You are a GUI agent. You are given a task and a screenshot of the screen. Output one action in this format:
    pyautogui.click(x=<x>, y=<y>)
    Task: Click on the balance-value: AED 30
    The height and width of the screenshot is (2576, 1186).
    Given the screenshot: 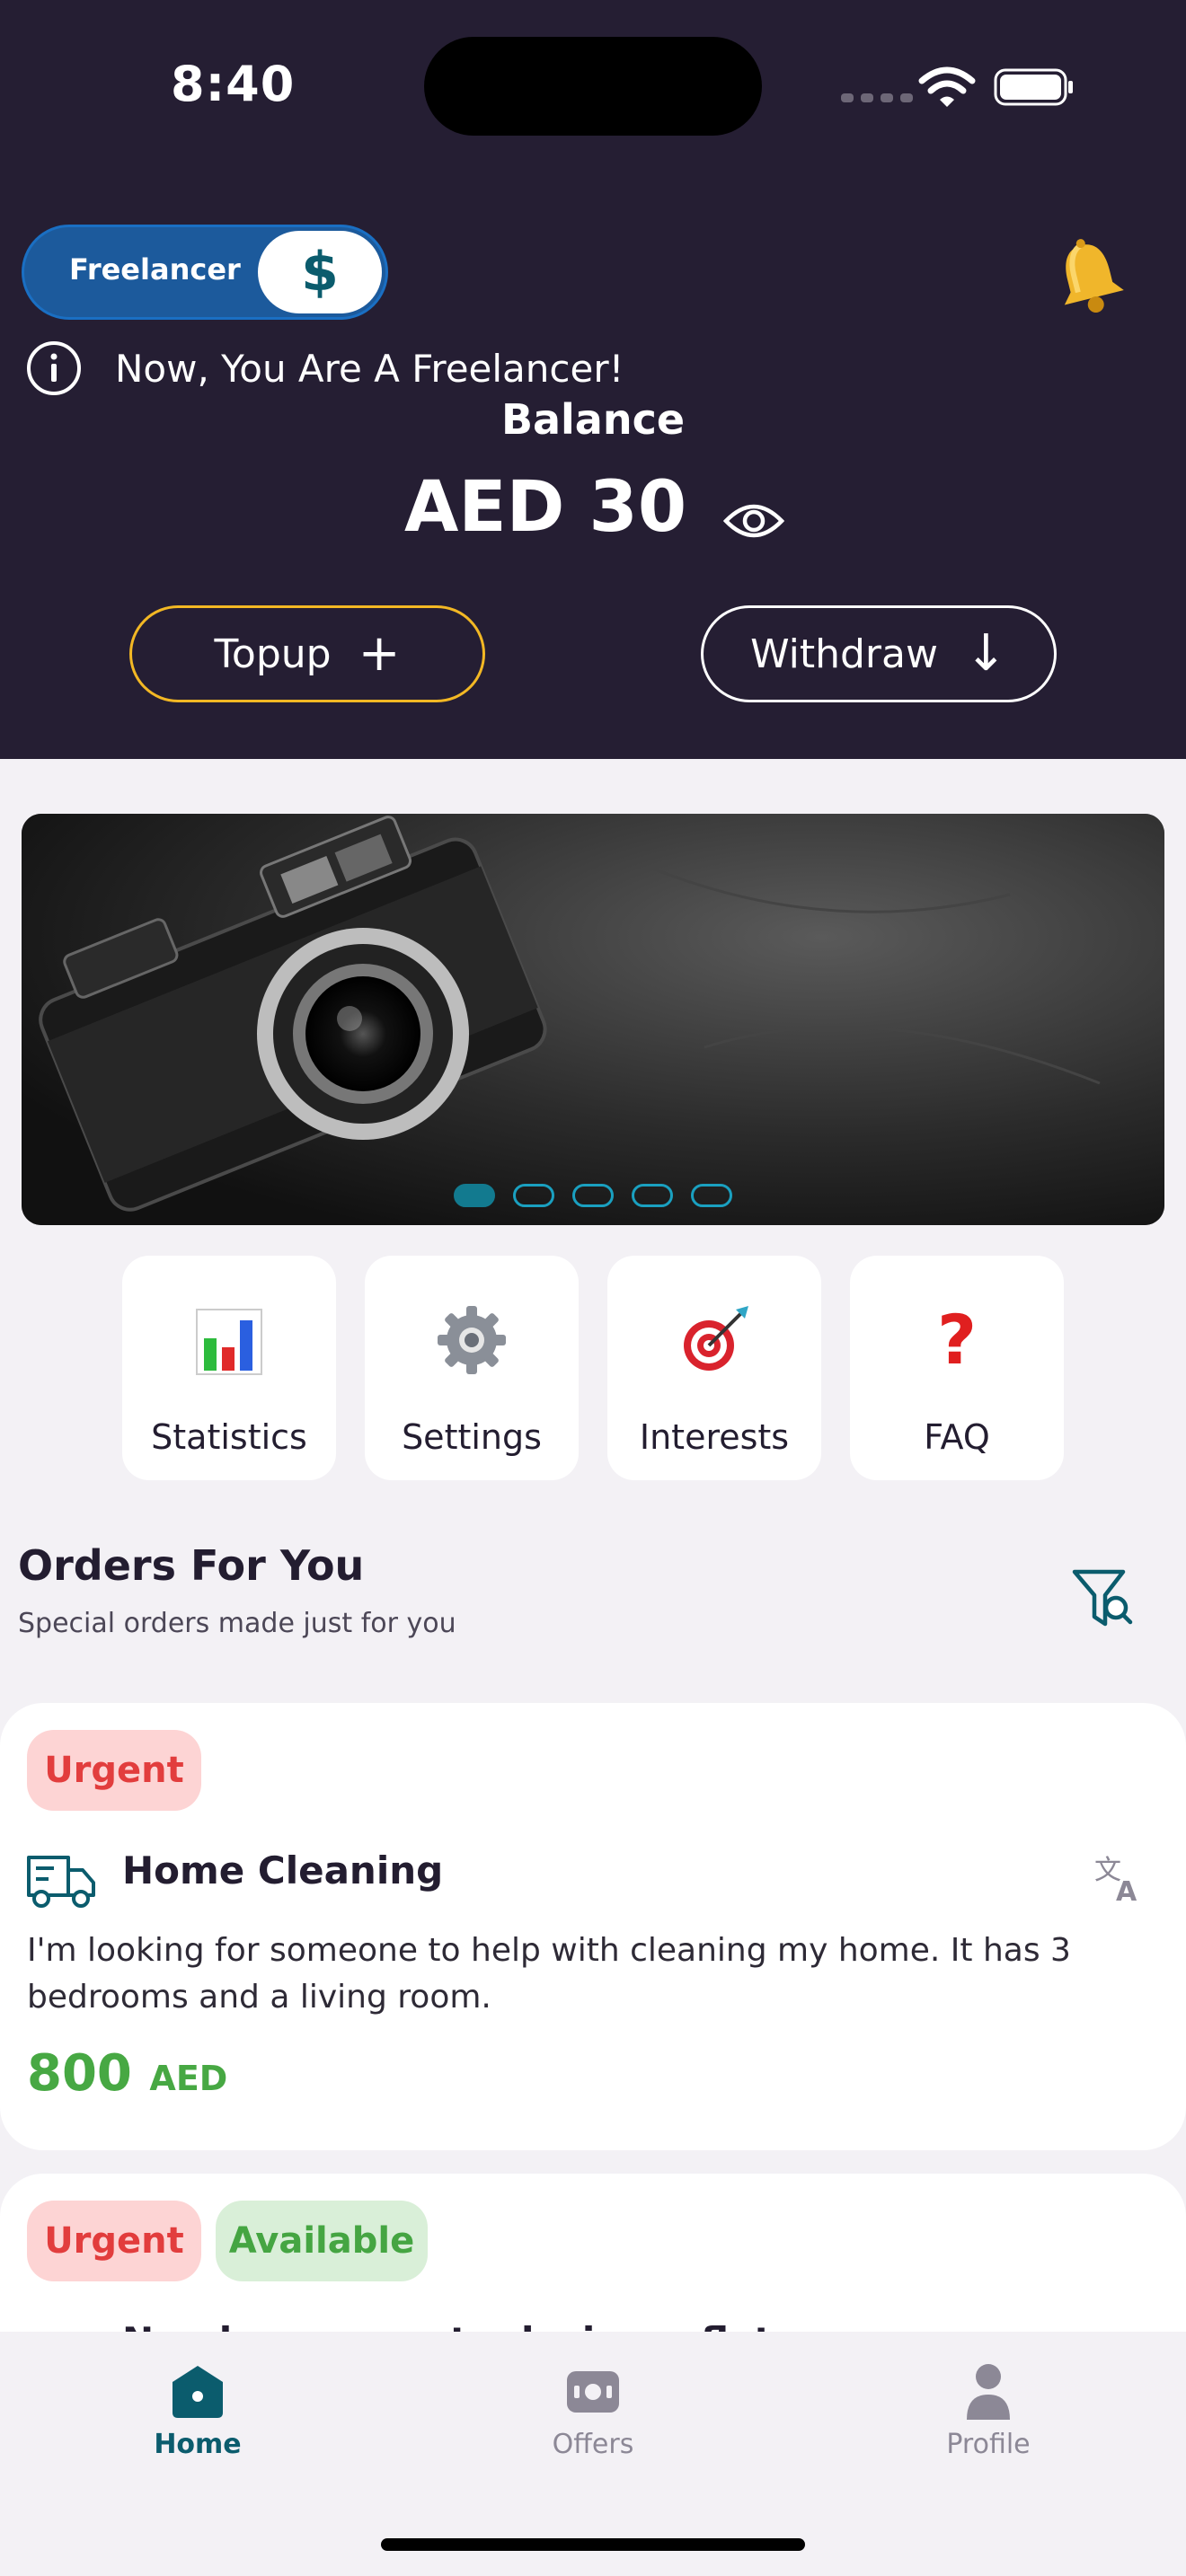 What is the action you would take?
    pyautogui.click(x=545, y=507)
    